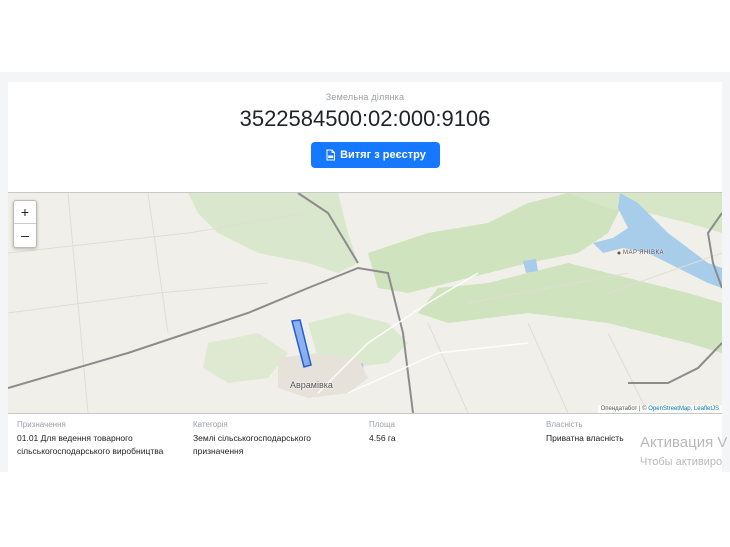  Describe the element at coordinates (365, 118) in the screenshot. I see `cadastral-number: 3522584500:02:000:9106` at that location.